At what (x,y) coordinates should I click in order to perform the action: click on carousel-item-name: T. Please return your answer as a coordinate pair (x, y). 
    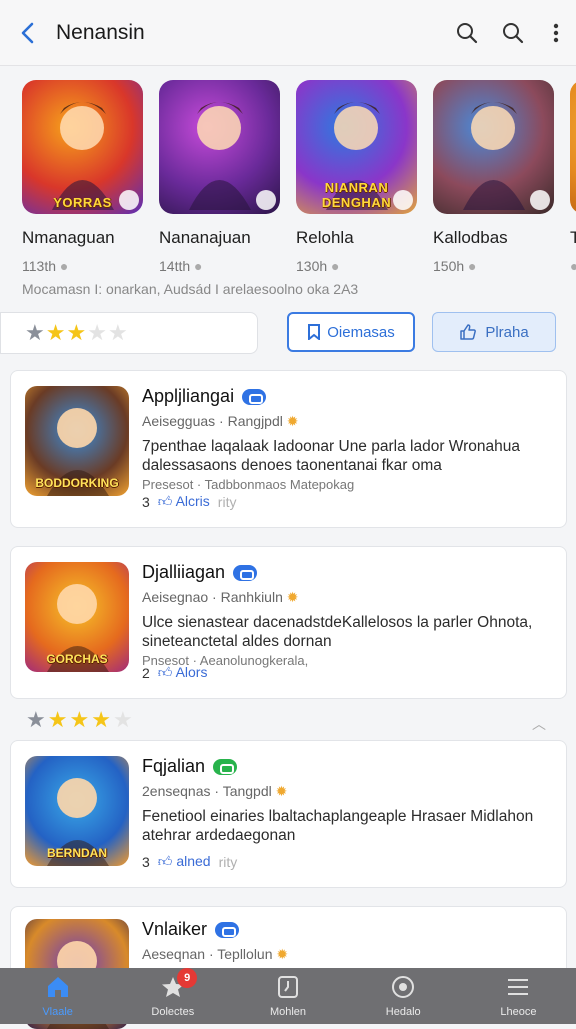
    Looking at the image, I should click on (573, 237).